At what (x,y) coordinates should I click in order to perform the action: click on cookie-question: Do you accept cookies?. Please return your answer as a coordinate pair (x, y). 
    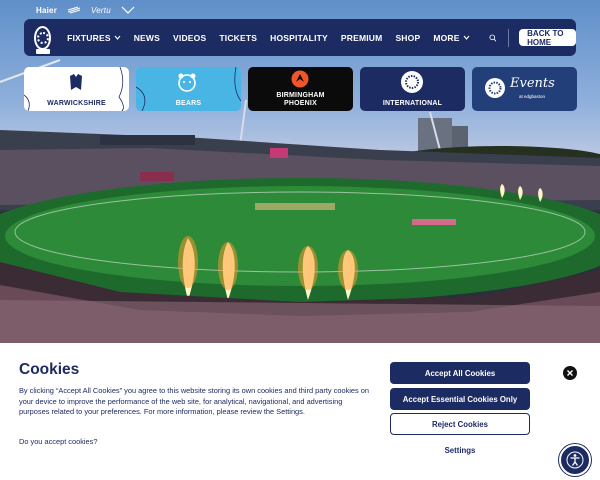
    Looking at the image, I should click on (58, 441).